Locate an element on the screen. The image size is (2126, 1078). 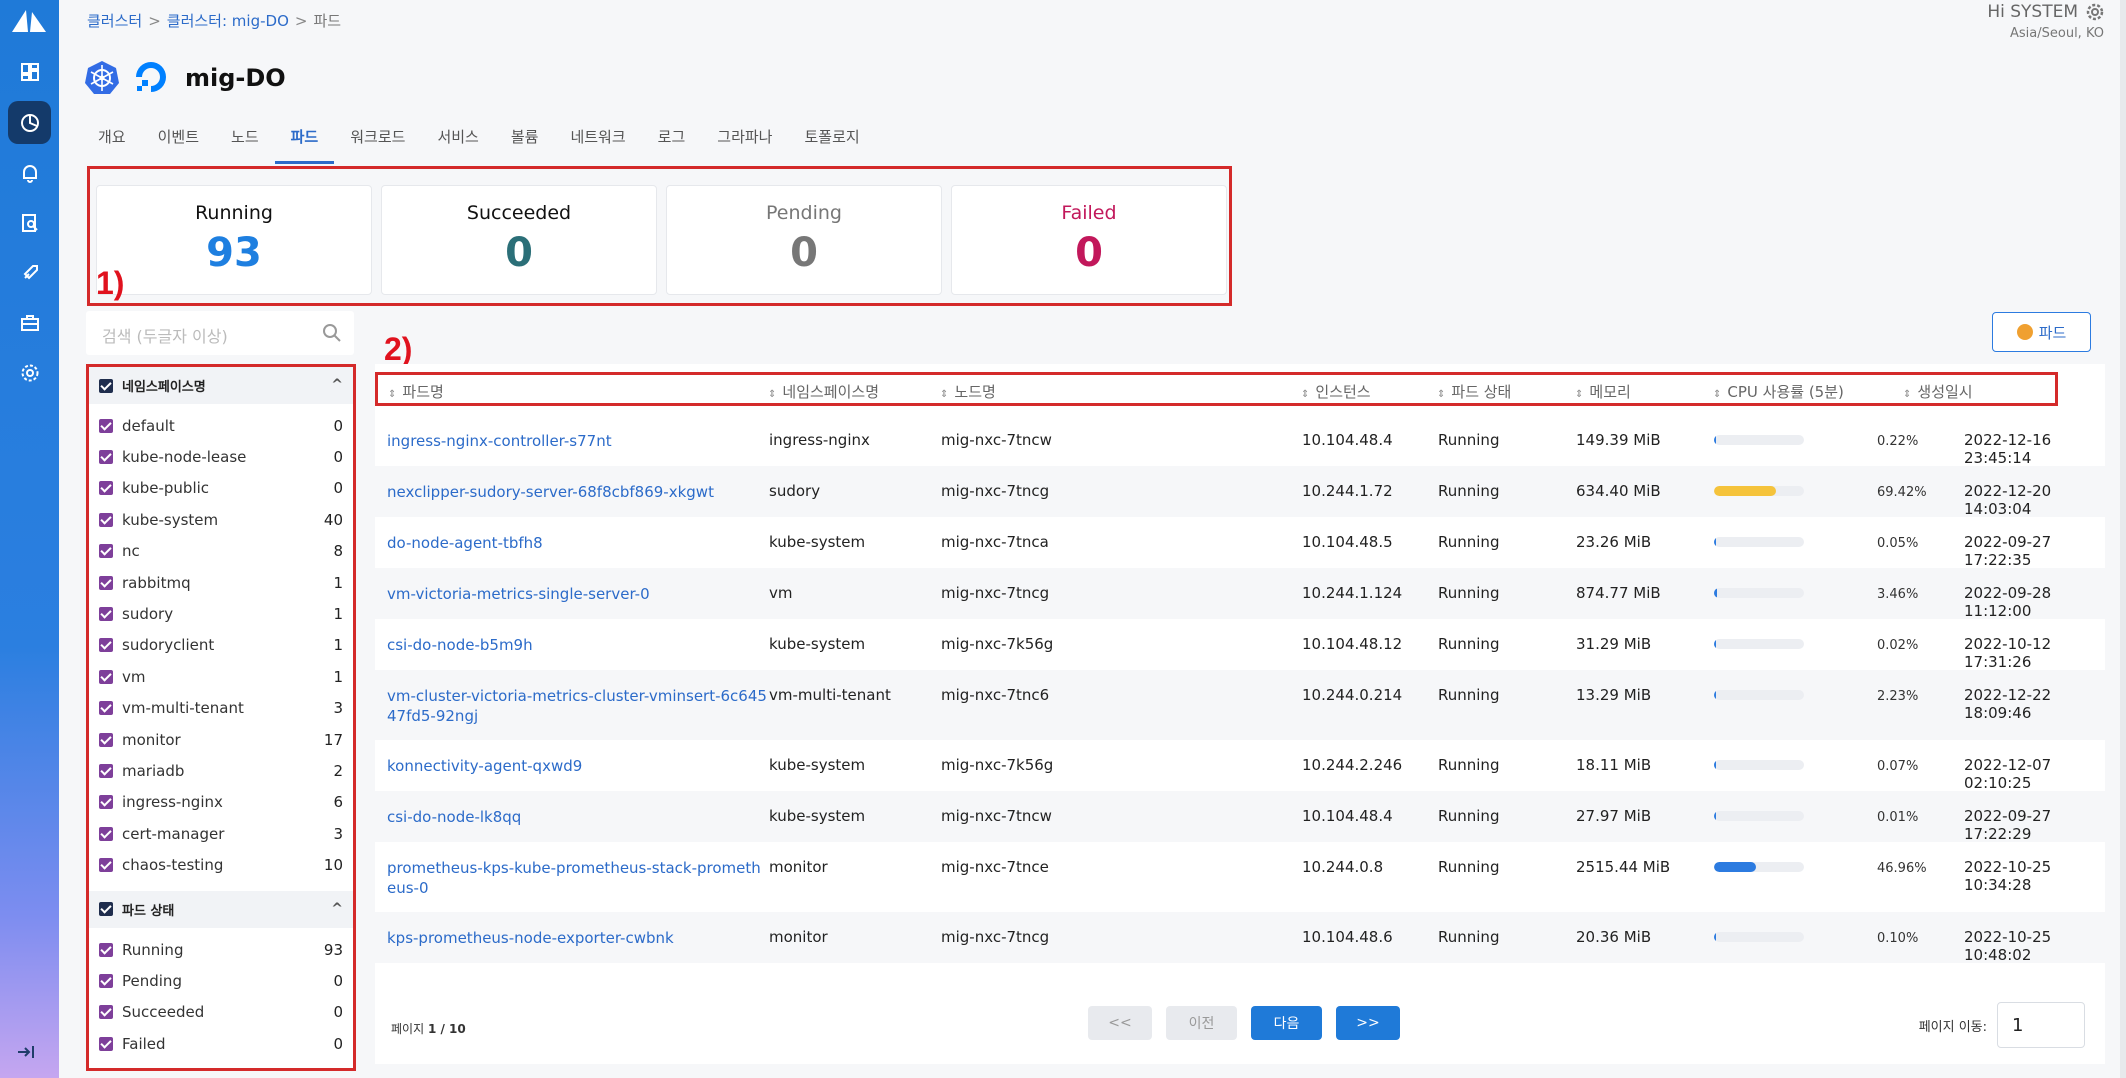
pod-name-link: csi-do-node-lk8qq is located at coordinates (454, 817).